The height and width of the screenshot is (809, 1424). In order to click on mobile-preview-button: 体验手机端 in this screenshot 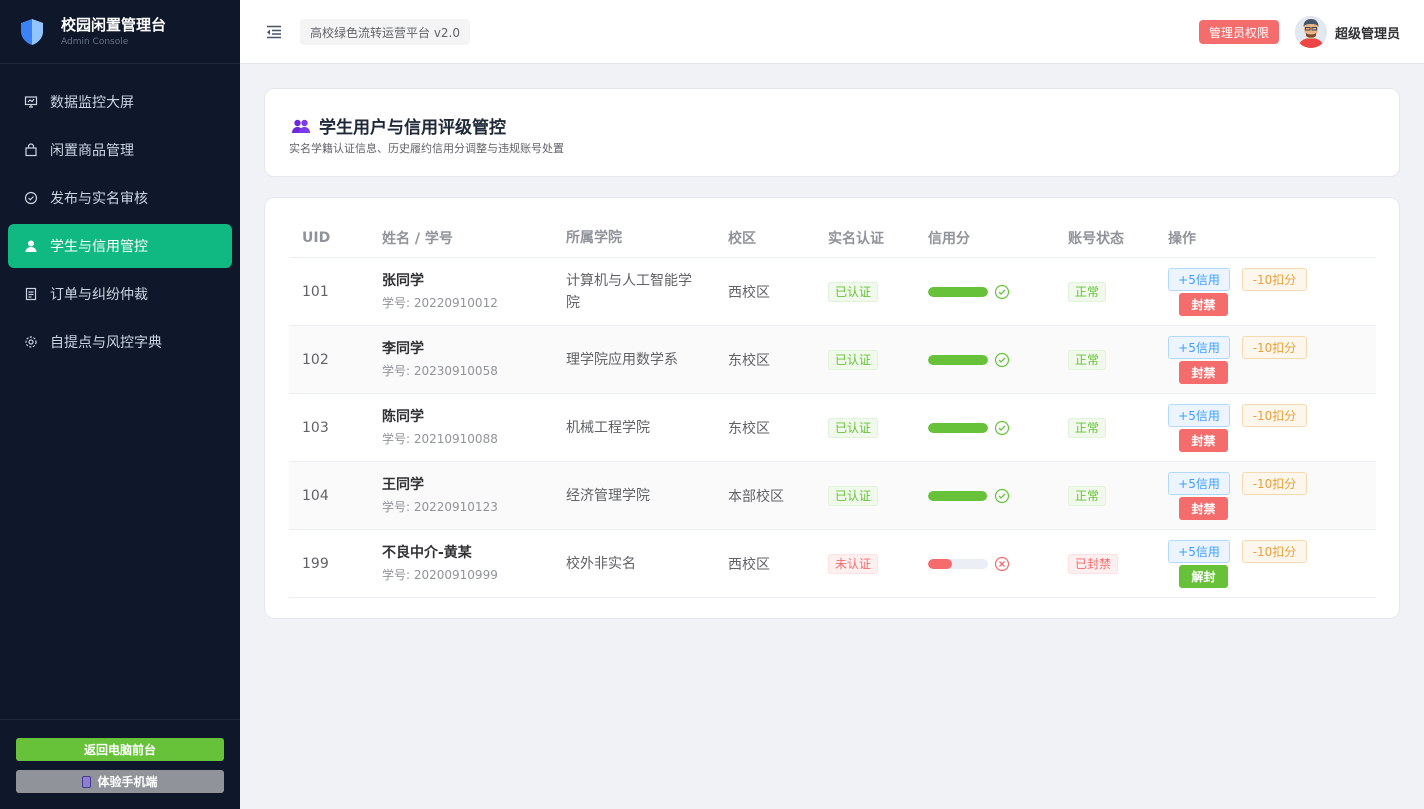, I will do `click(120, 781)`.